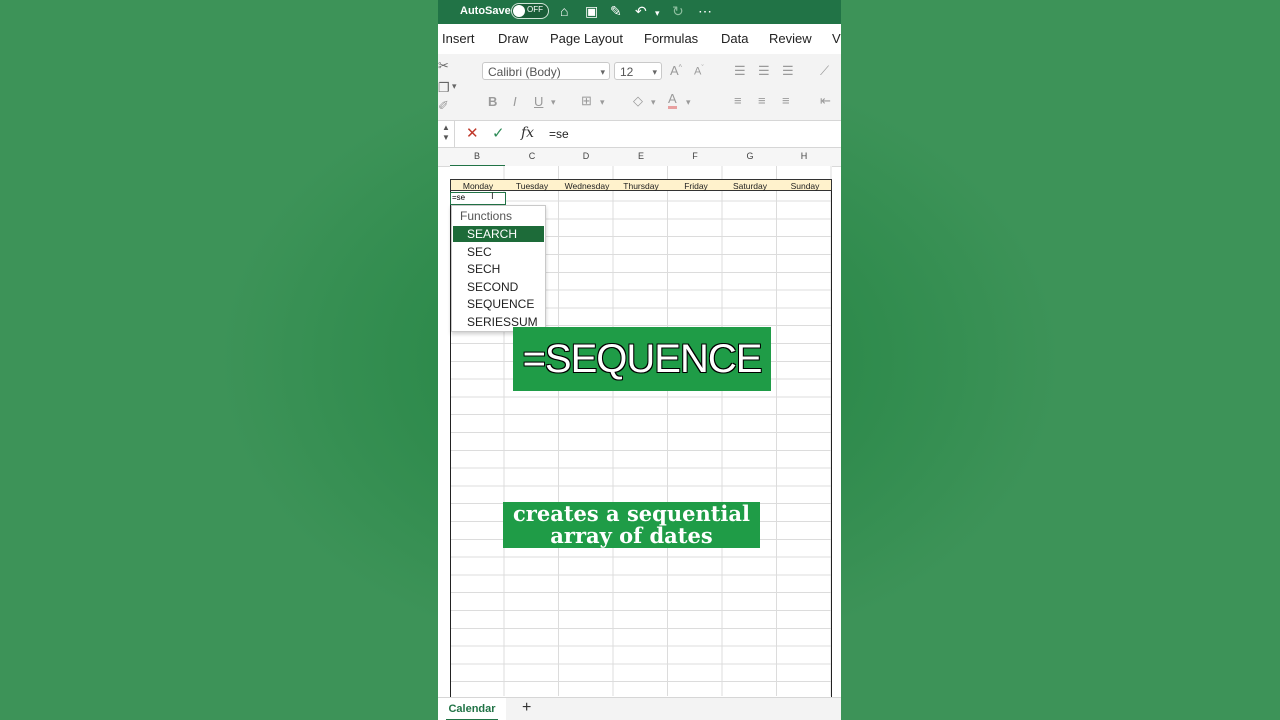 Image resolution: width=1280 pixels, height=720 pixels. Describe the element at coordinates (638, 71) in the screenshot. I see `font-size-select: 12 ▾` at that location.